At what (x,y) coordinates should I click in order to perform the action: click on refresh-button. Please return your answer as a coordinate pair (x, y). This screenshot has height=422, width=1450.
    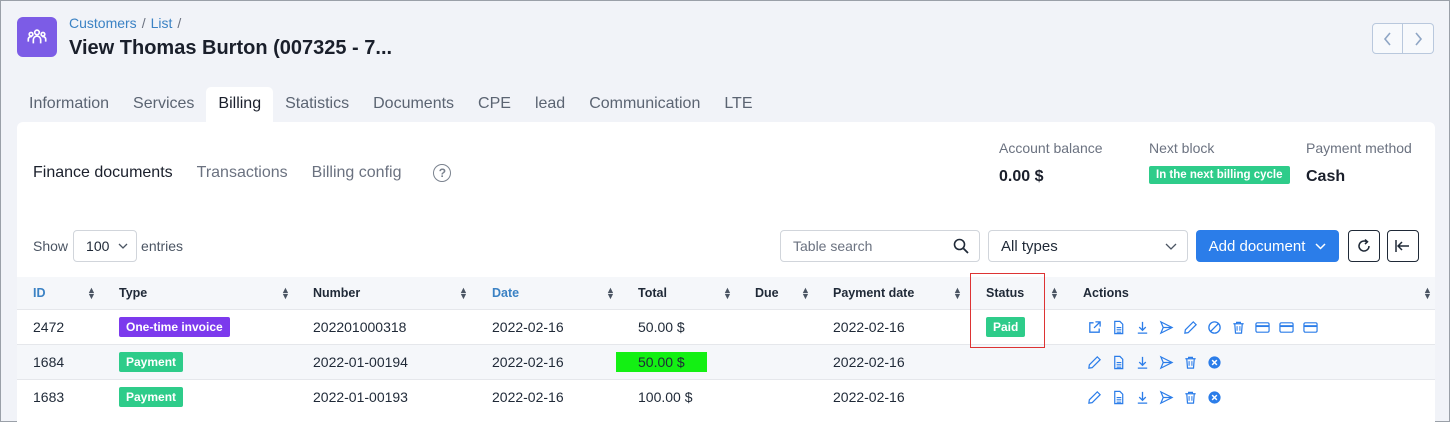
    Looking at the image, I should click on (1364, 246).